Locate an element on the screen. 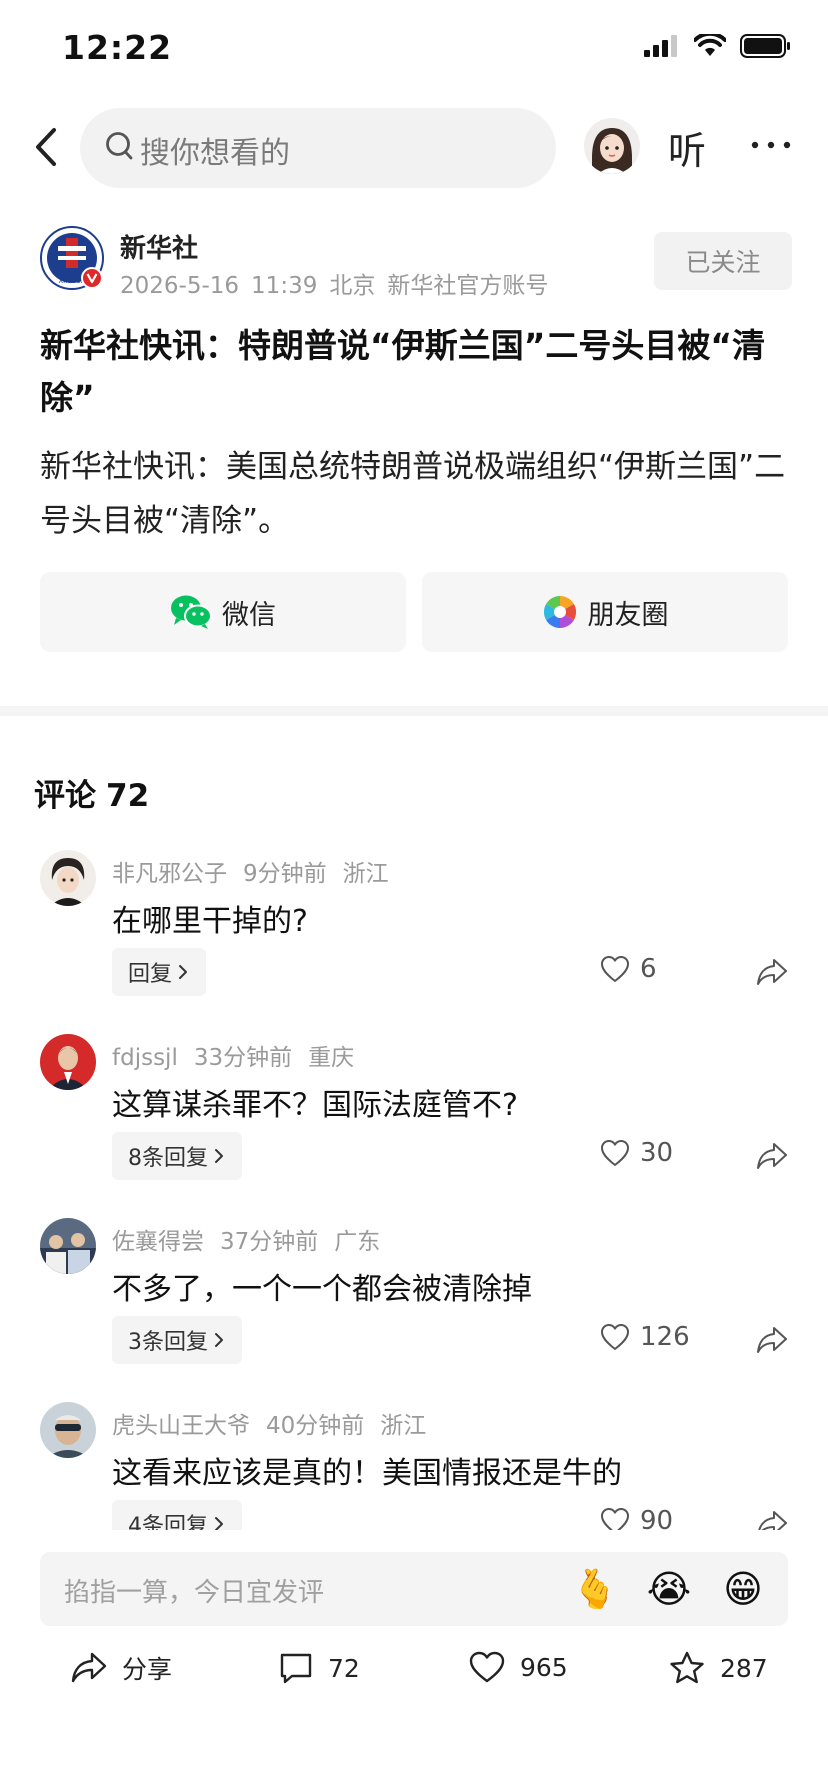 The image size is (828, 1792). back-button is located at coordinates (48, 147).